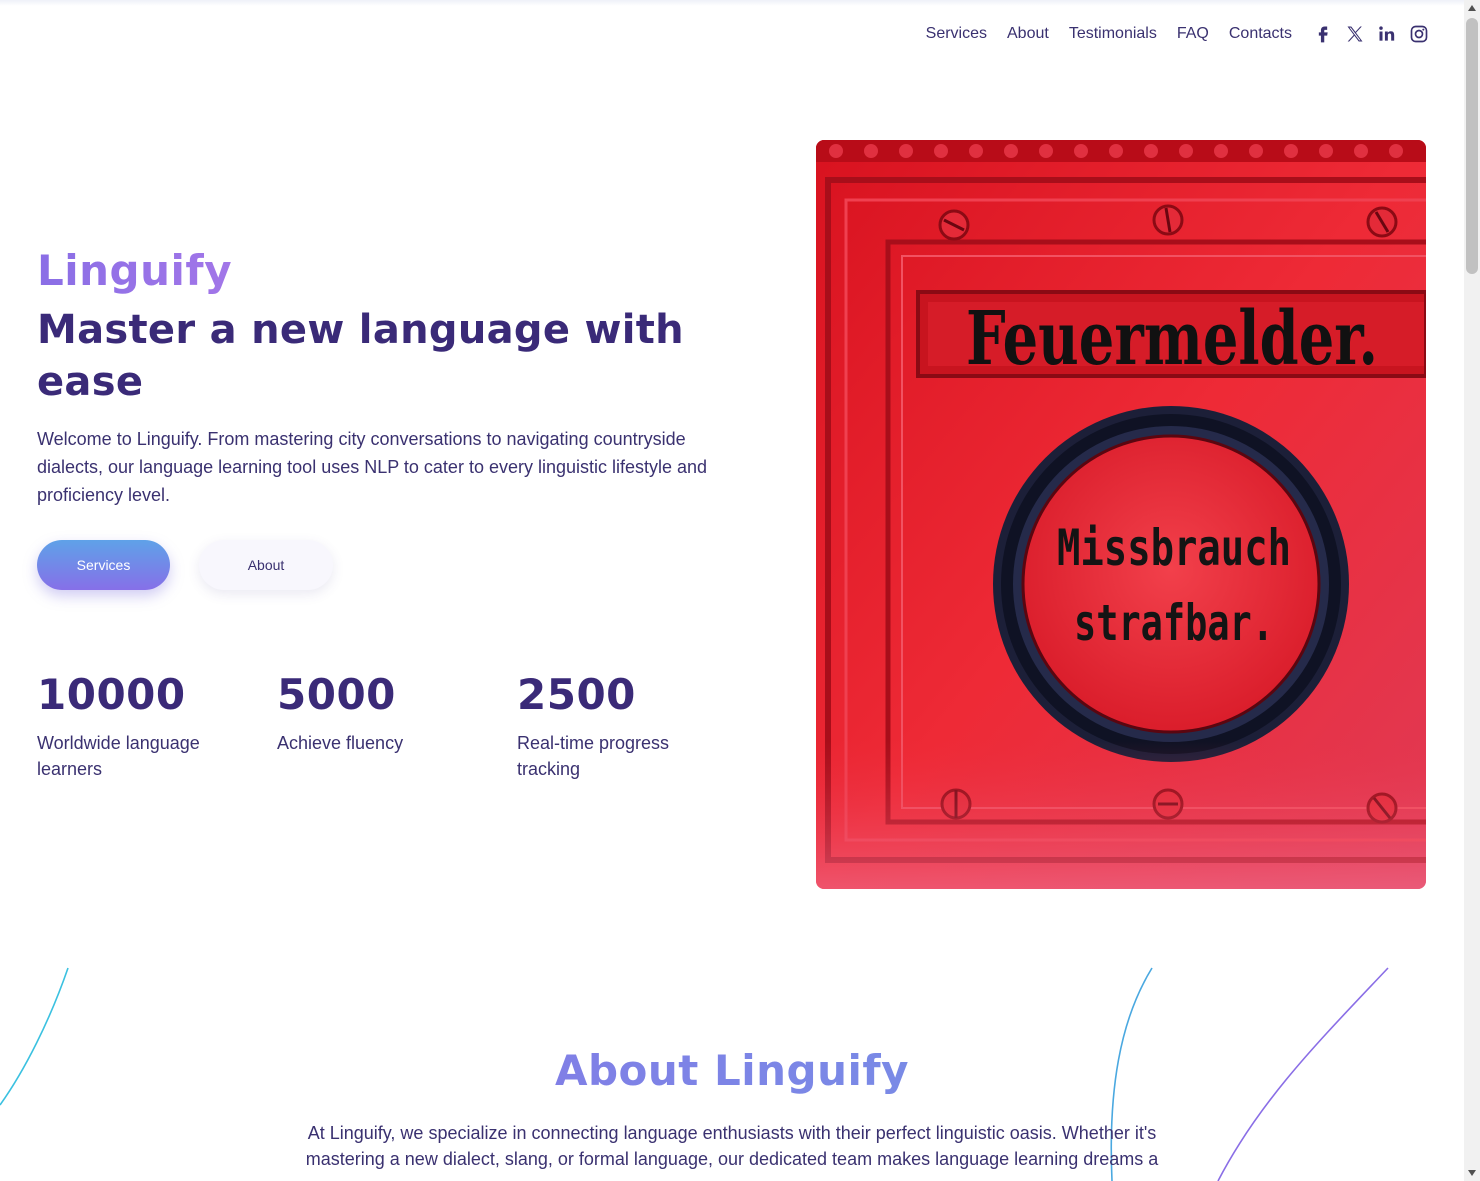 The image size is (1480, 1181). Describe the element at coordinates (1371, 34) in the screenshot. I see `social-links` at that location.